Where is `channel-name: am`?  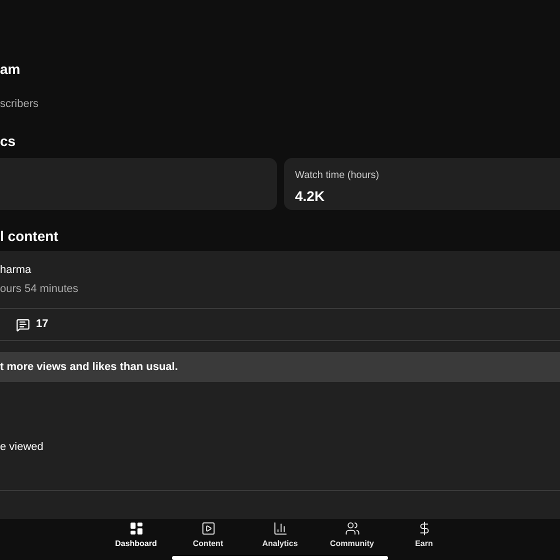 channel-name: am is located at coordinates (10, 69).